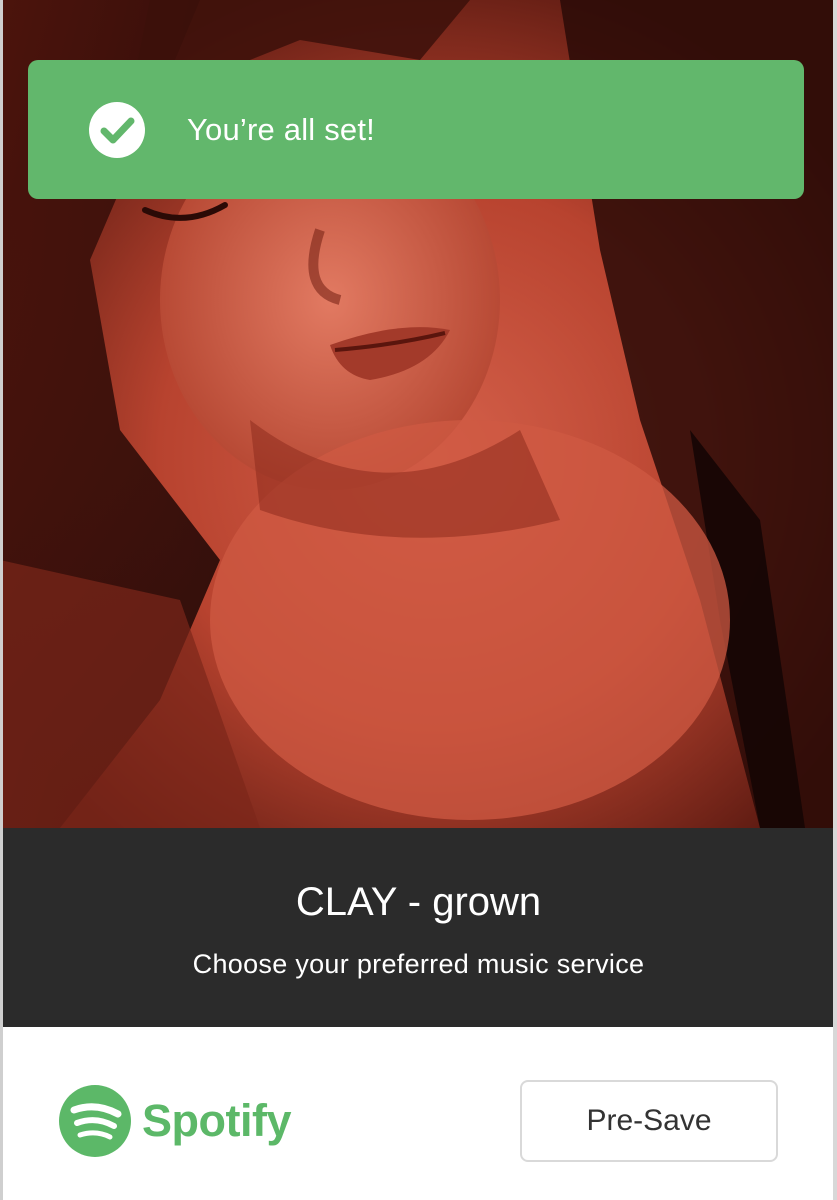 The height and width of the screenshot is (1200, 837). What do you see at coordinates (835, 600) in the screenshot?
I see `frame-edge-right` at bounding box center [835, 600].